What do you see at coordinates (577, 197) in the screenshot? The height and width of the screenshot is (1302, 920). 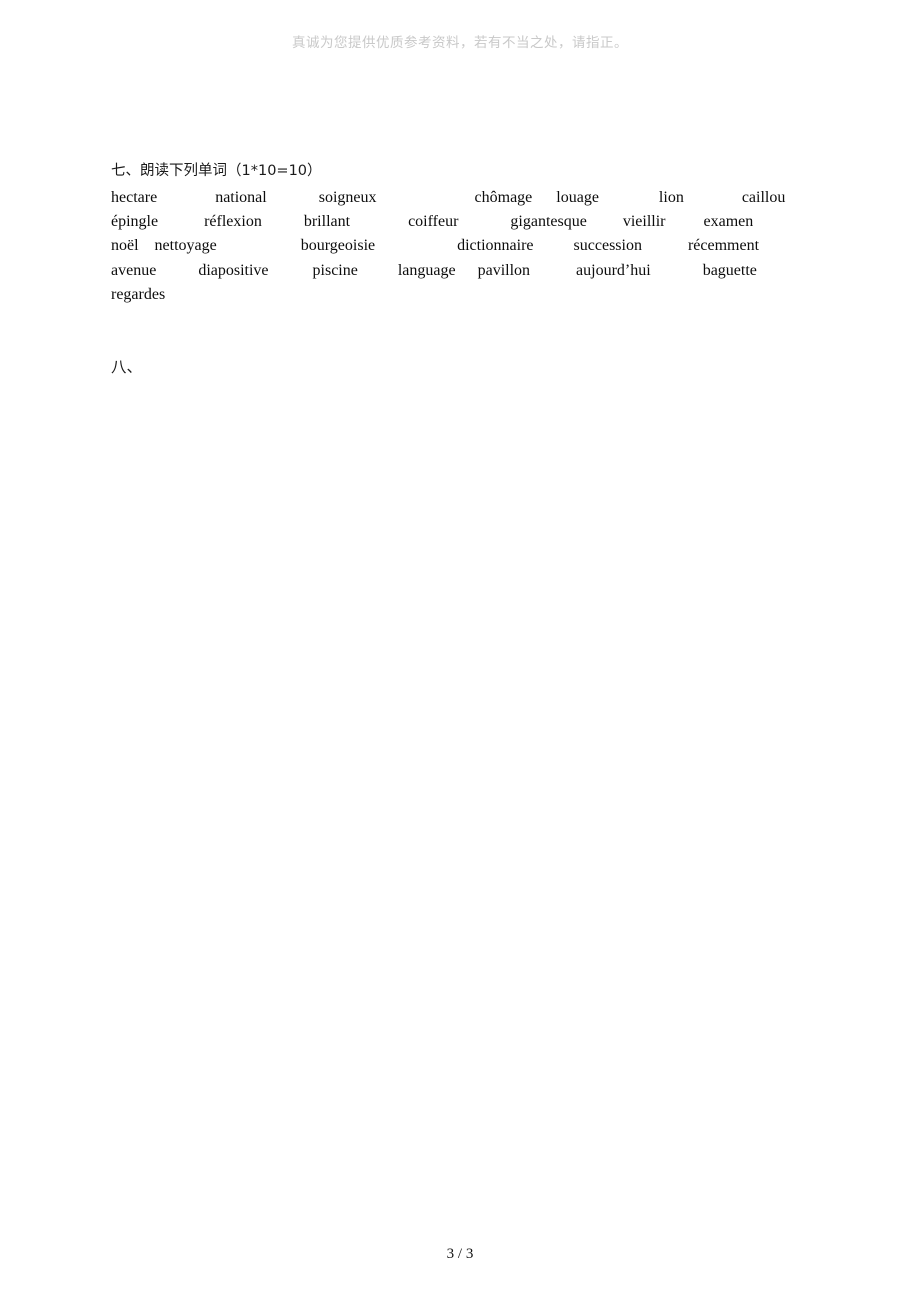 I see `vocabulary-word: louage` at bounding box center [577, 197].